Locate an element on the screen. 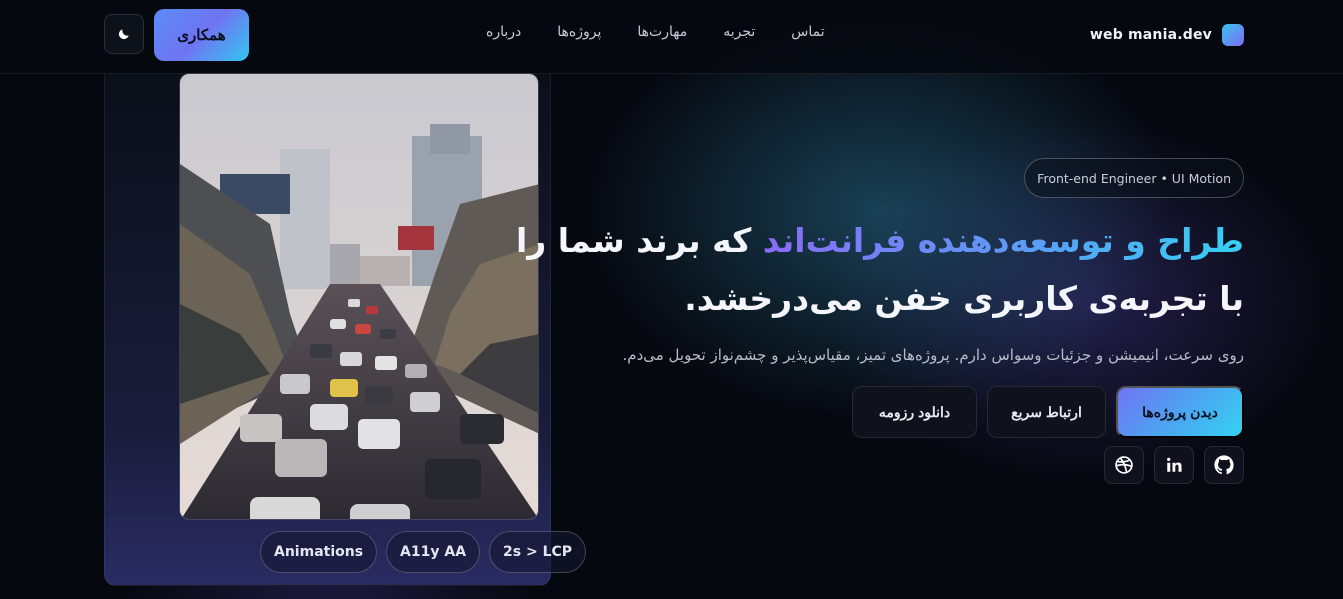 This screenshot has width=1343, height=599. headline-rest: که برند شما را is located at coordinates (639, 240).